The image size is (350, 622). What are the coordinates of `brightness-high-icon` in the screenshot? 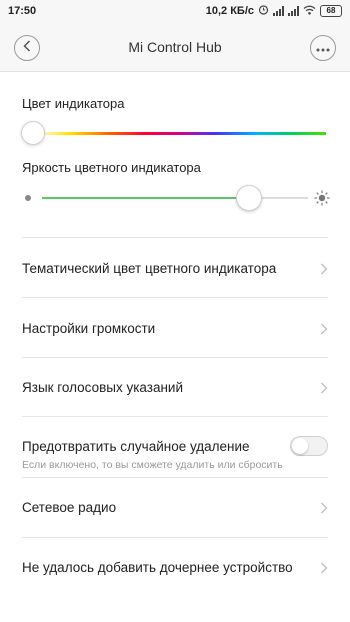 It's located at (322, 198).